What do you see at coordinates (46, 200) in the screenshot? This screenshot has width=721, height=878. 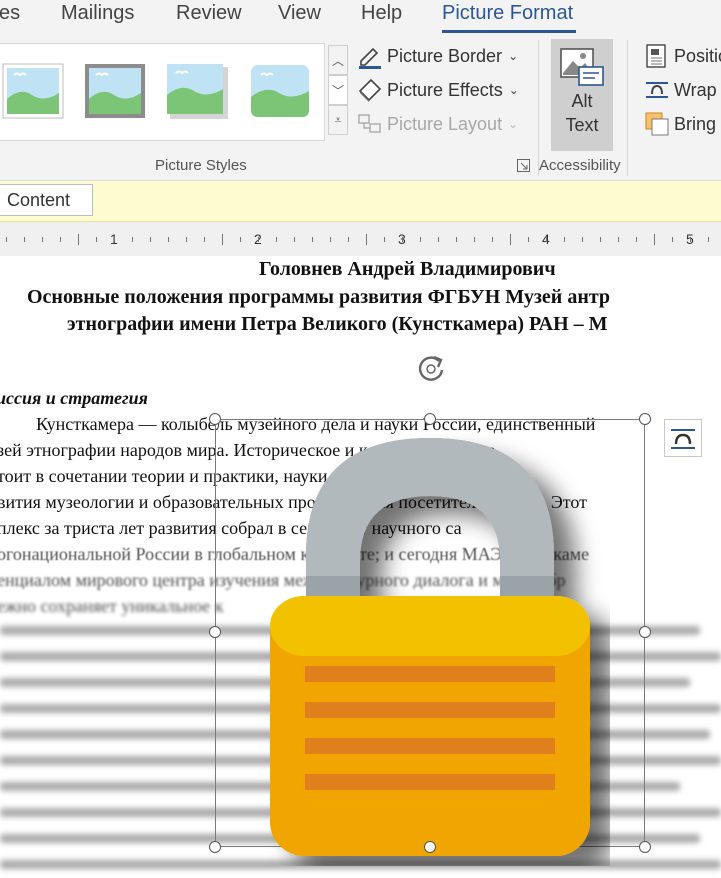 I see `content-button: Content` at bounding box center [46, 200].